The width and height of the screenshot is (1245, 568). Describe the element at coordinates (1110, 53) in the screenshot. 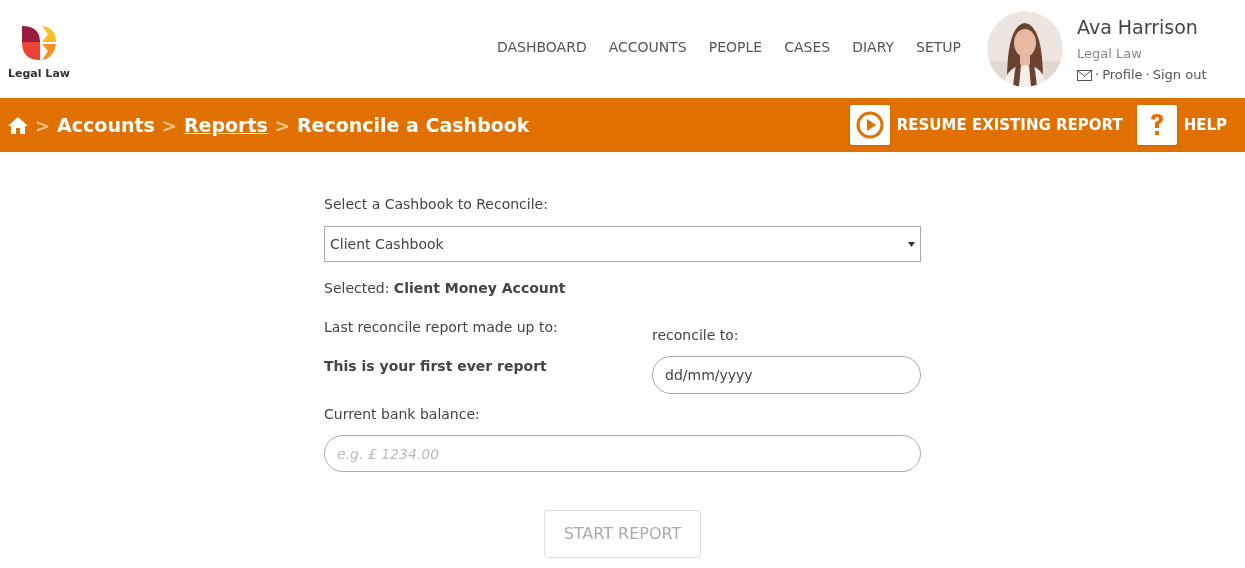

I see `user-company: Legal Law` at that location.